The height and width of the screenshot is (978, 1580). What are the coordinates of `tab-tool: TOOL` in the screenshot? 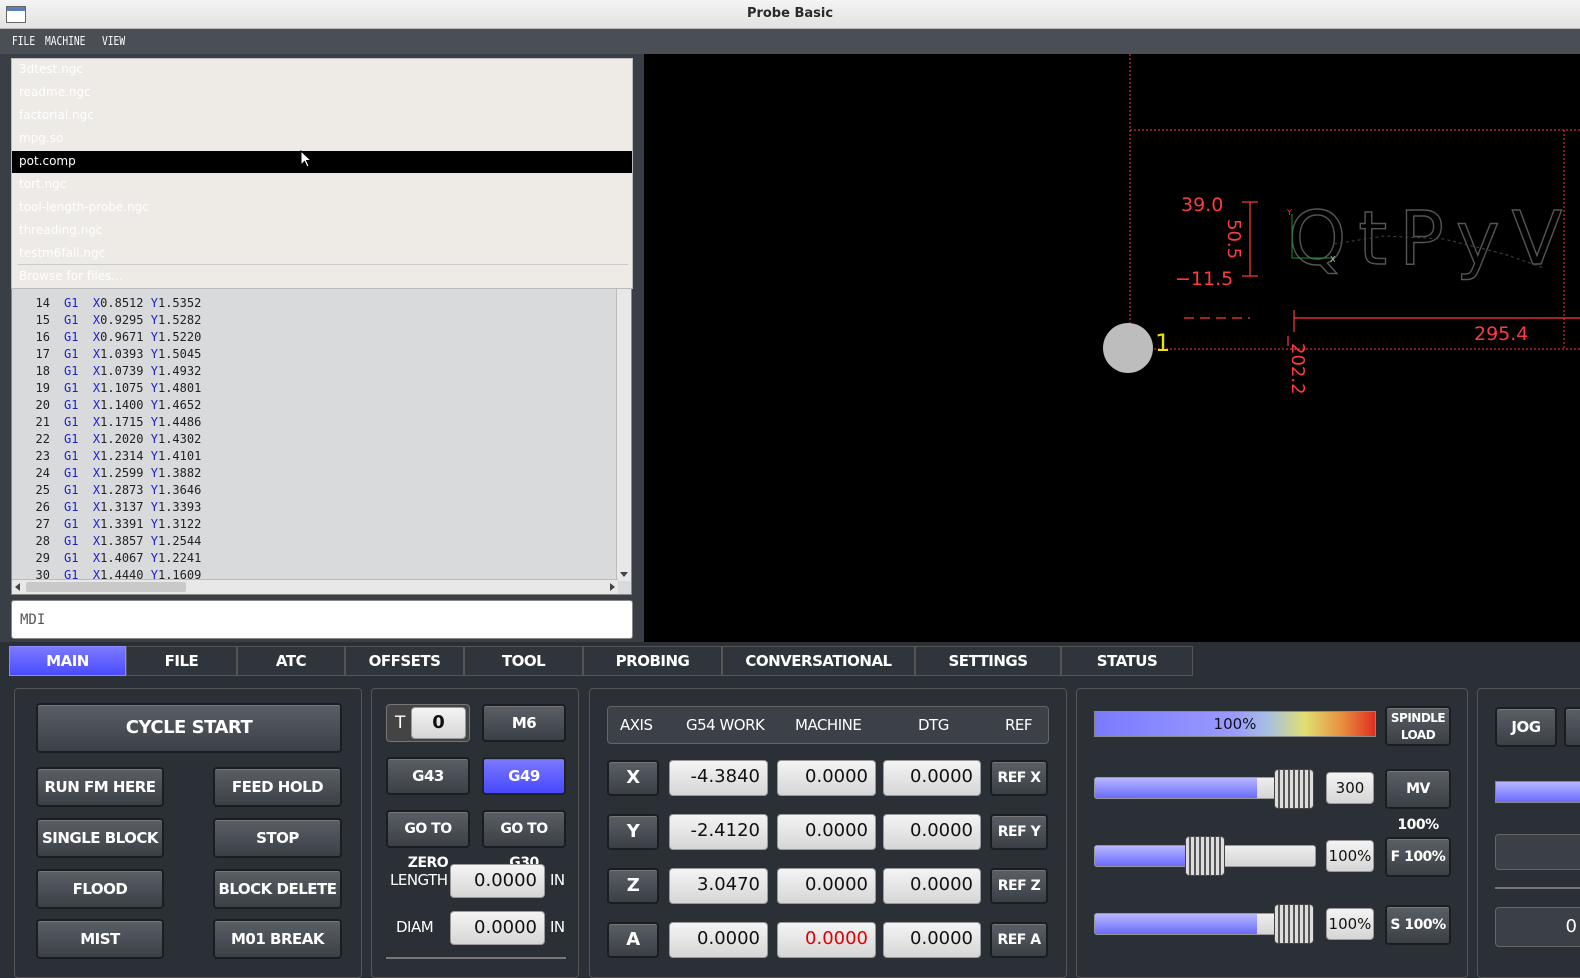 It's located at (523, 661).